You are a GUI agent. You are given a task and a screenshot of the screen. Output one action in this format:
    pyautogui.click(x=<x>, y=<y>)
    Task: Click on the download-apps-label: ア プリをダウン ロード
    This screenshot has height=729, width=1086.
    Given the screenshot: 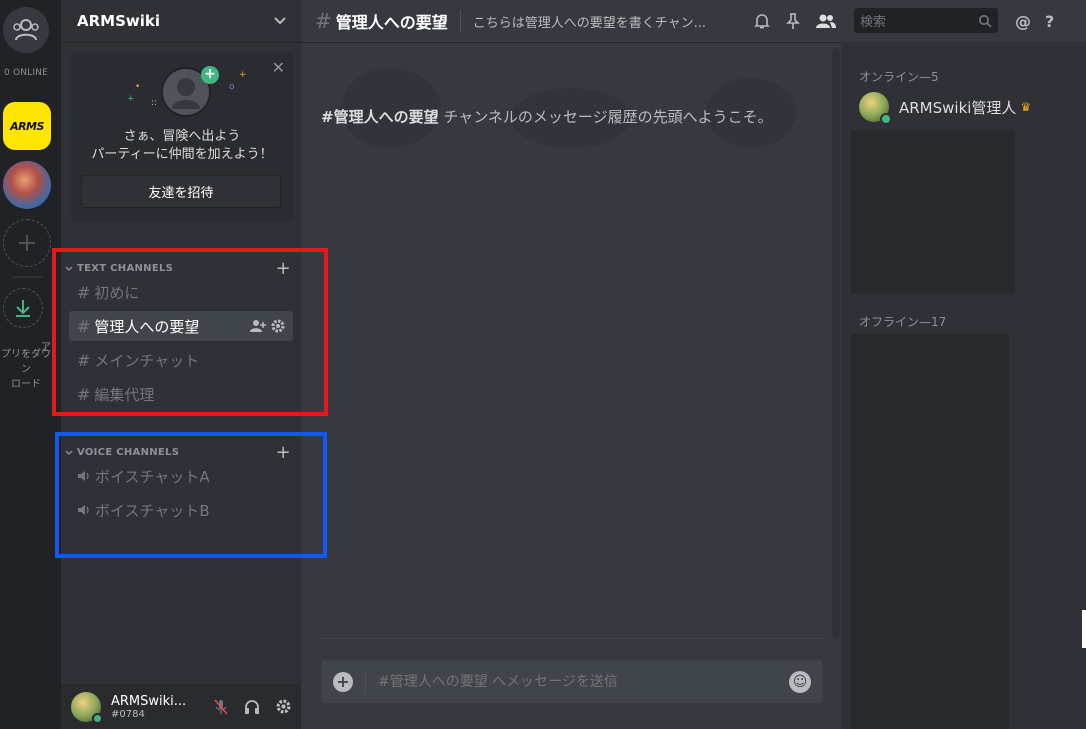 What is the action you would take?
    pyautogui.click(x=26, y=366)
    